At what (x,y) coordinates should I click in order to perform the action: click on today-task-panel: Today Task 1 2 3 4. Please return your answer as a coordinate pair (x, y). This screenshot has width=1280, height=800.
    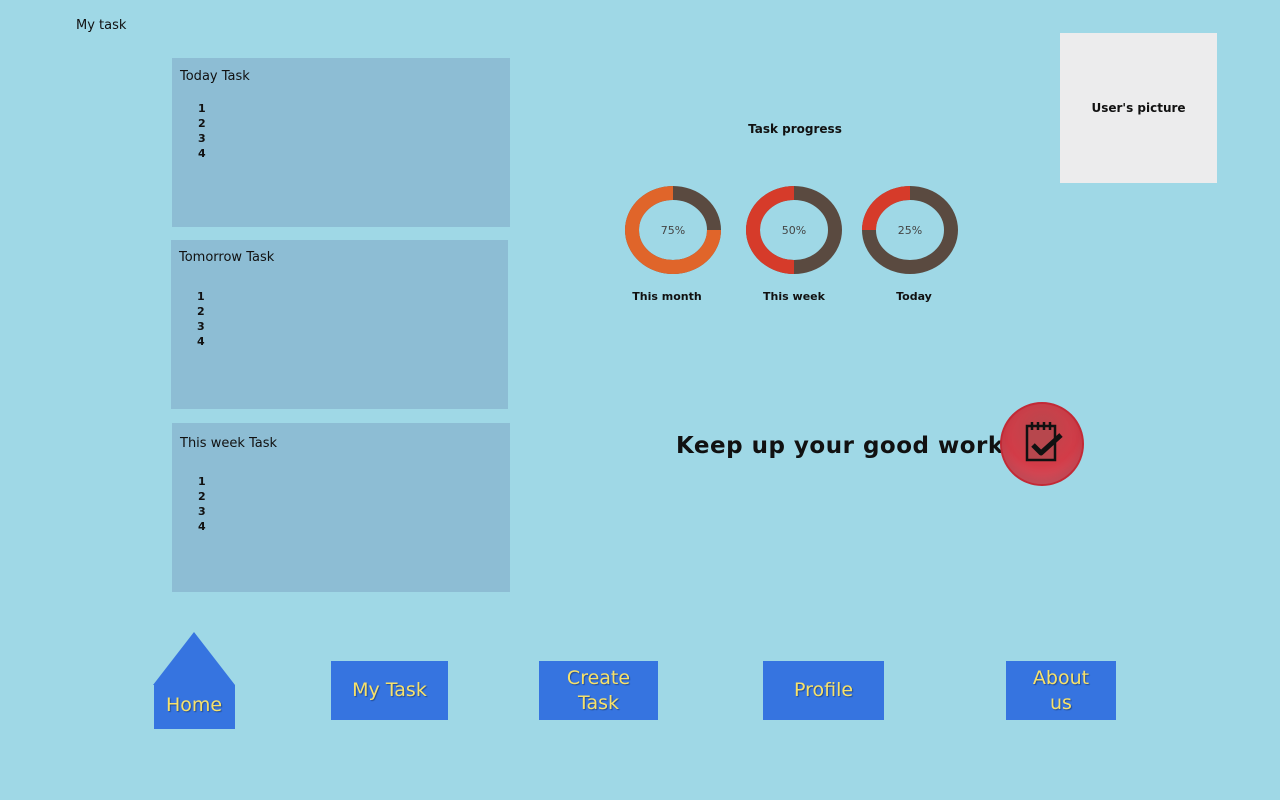
    Looking at the image, I should click on (341, 142).